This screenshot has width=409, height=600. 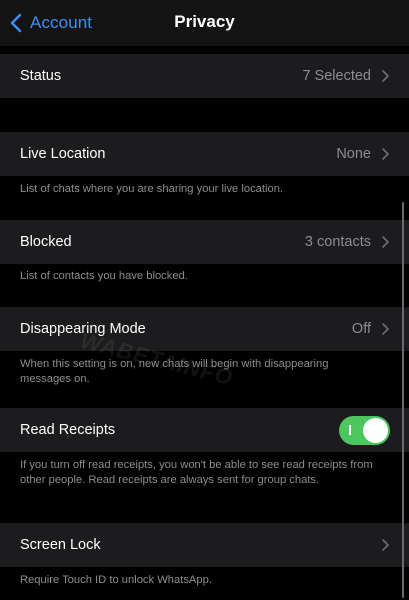 I want to click on disappearing-mode-row: Disappearing Mode Off, so click(x=204, y=329).